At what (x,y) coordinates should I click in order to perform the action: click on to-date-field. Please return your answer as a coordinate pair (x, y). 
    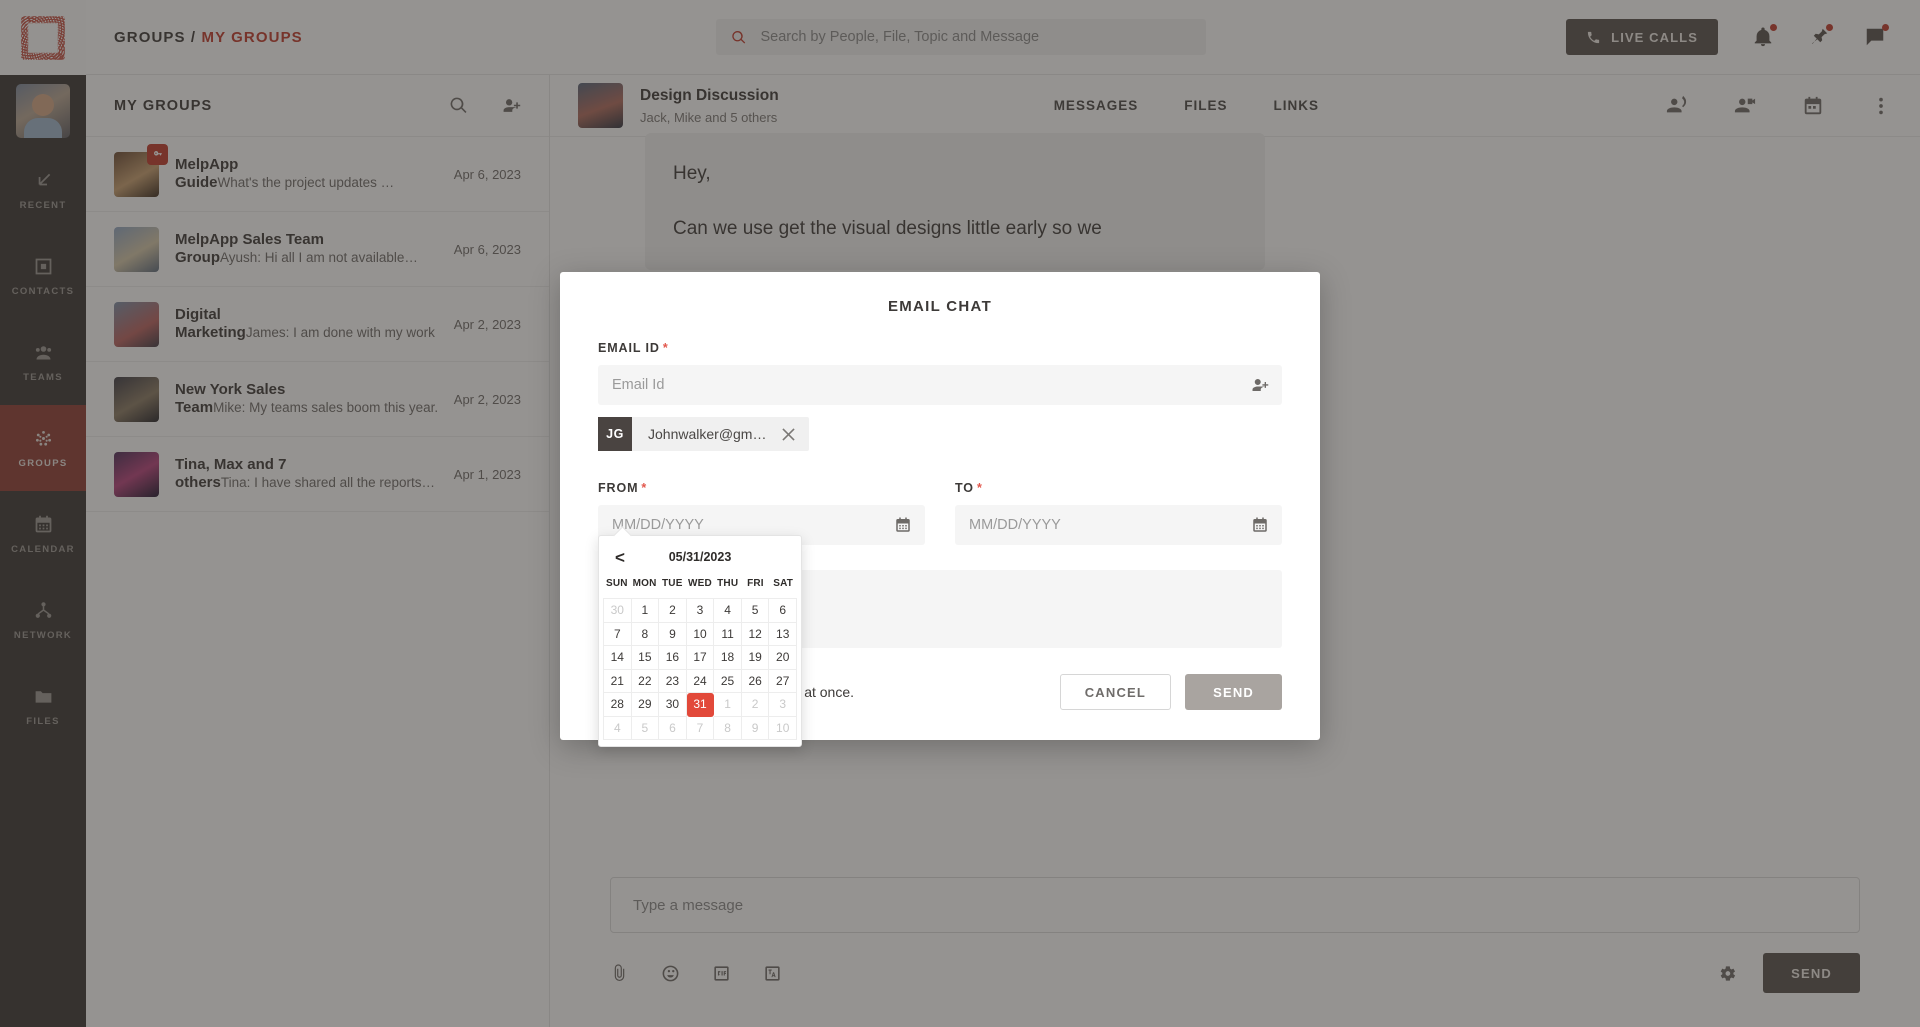
    Looking at the image, I should click on (1118, 525).